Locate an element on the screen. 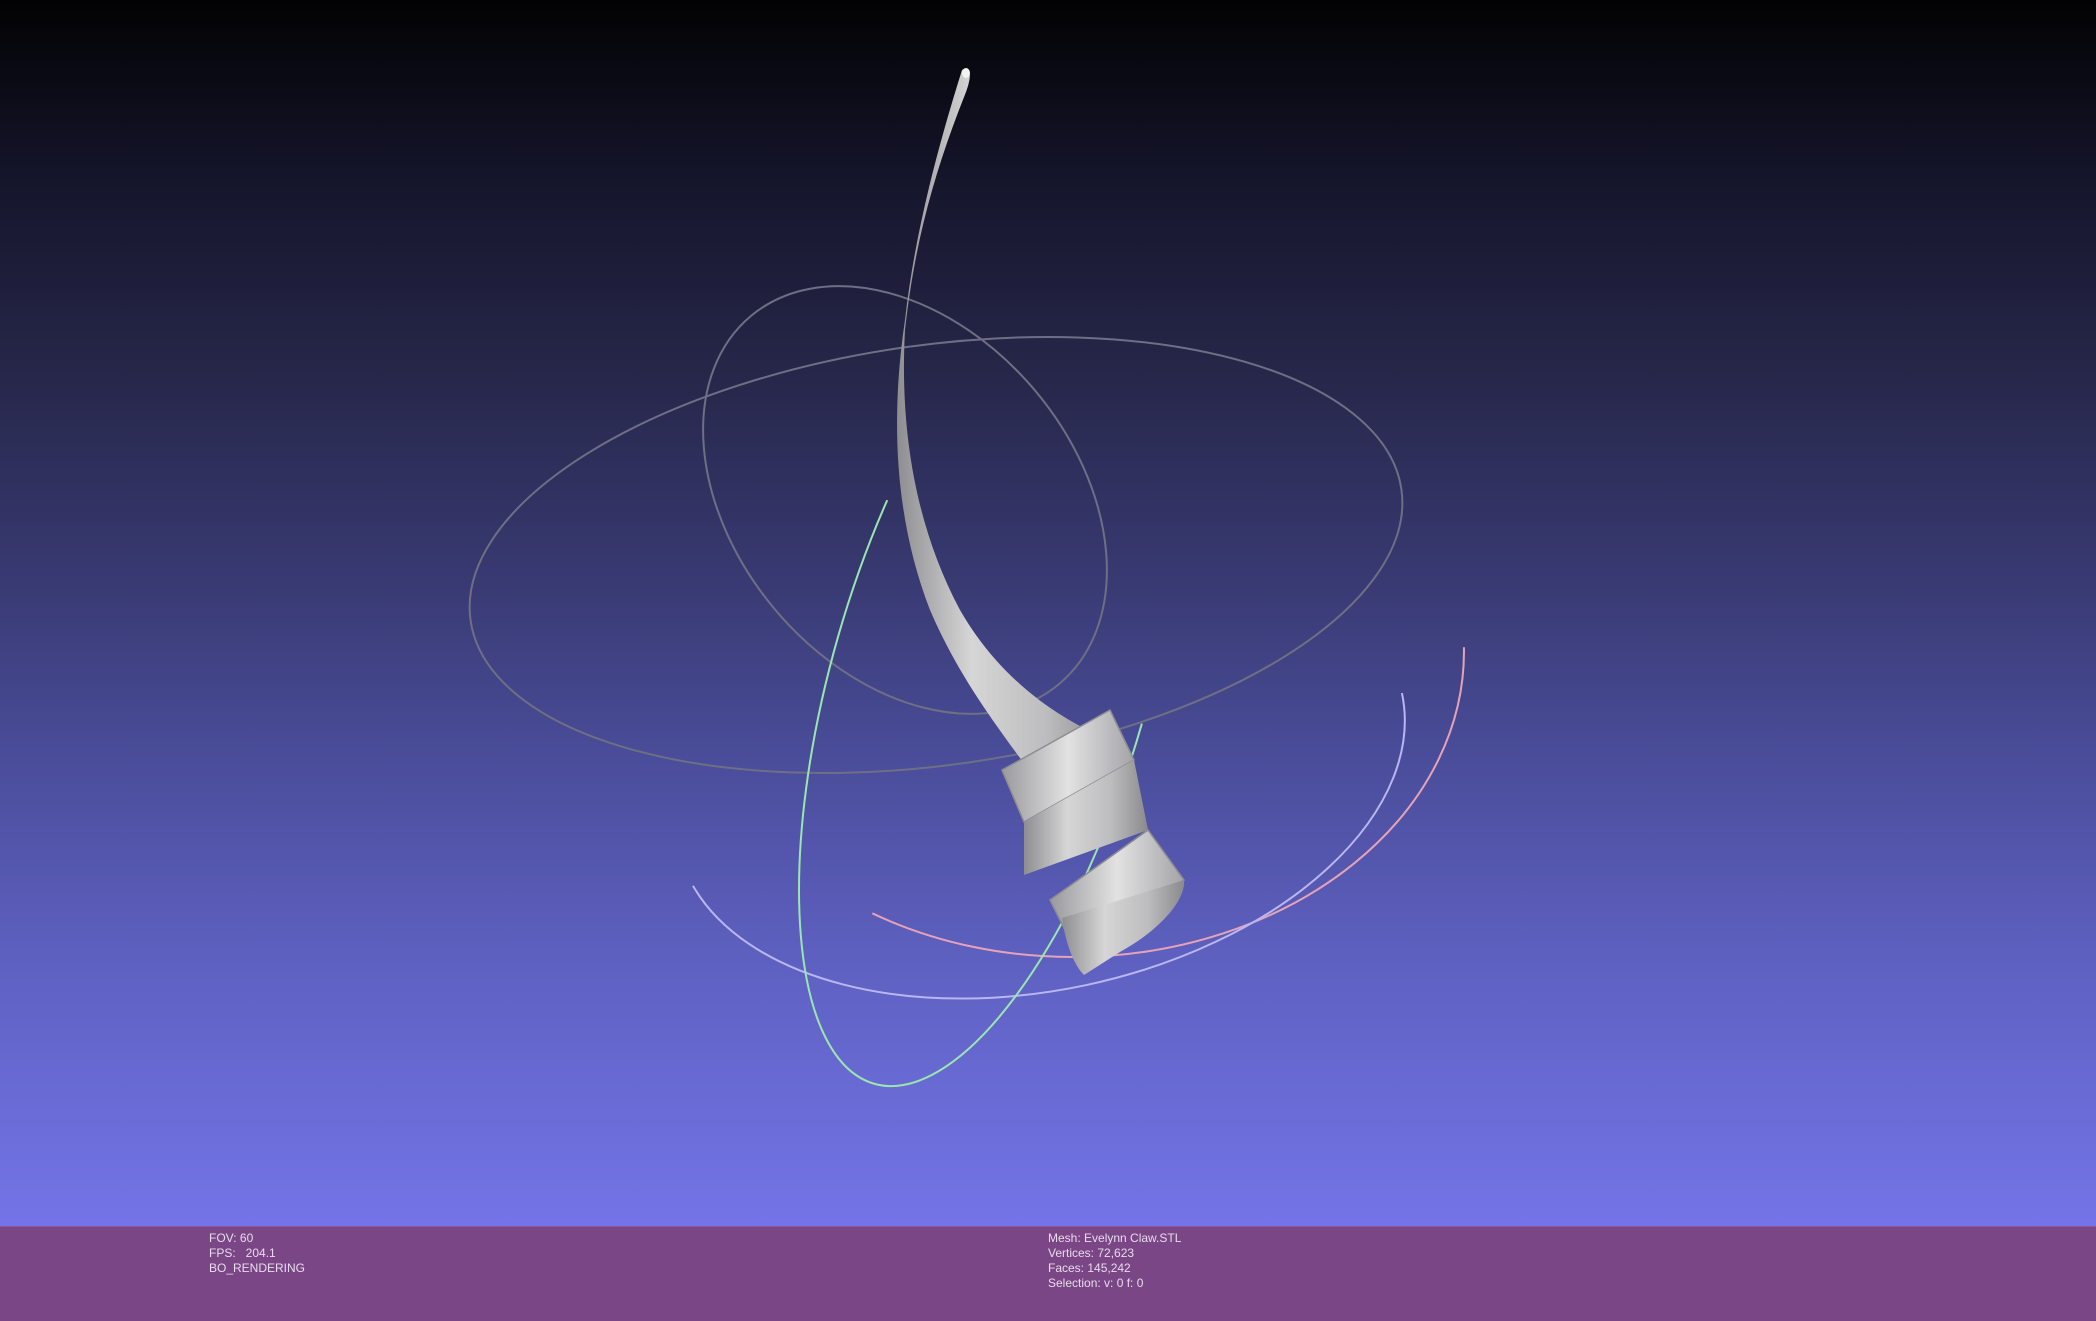 The height and width of the screenshot is (1321, 2096). fov-readout: FOV: 60 is located at coordinates (231, 1238).